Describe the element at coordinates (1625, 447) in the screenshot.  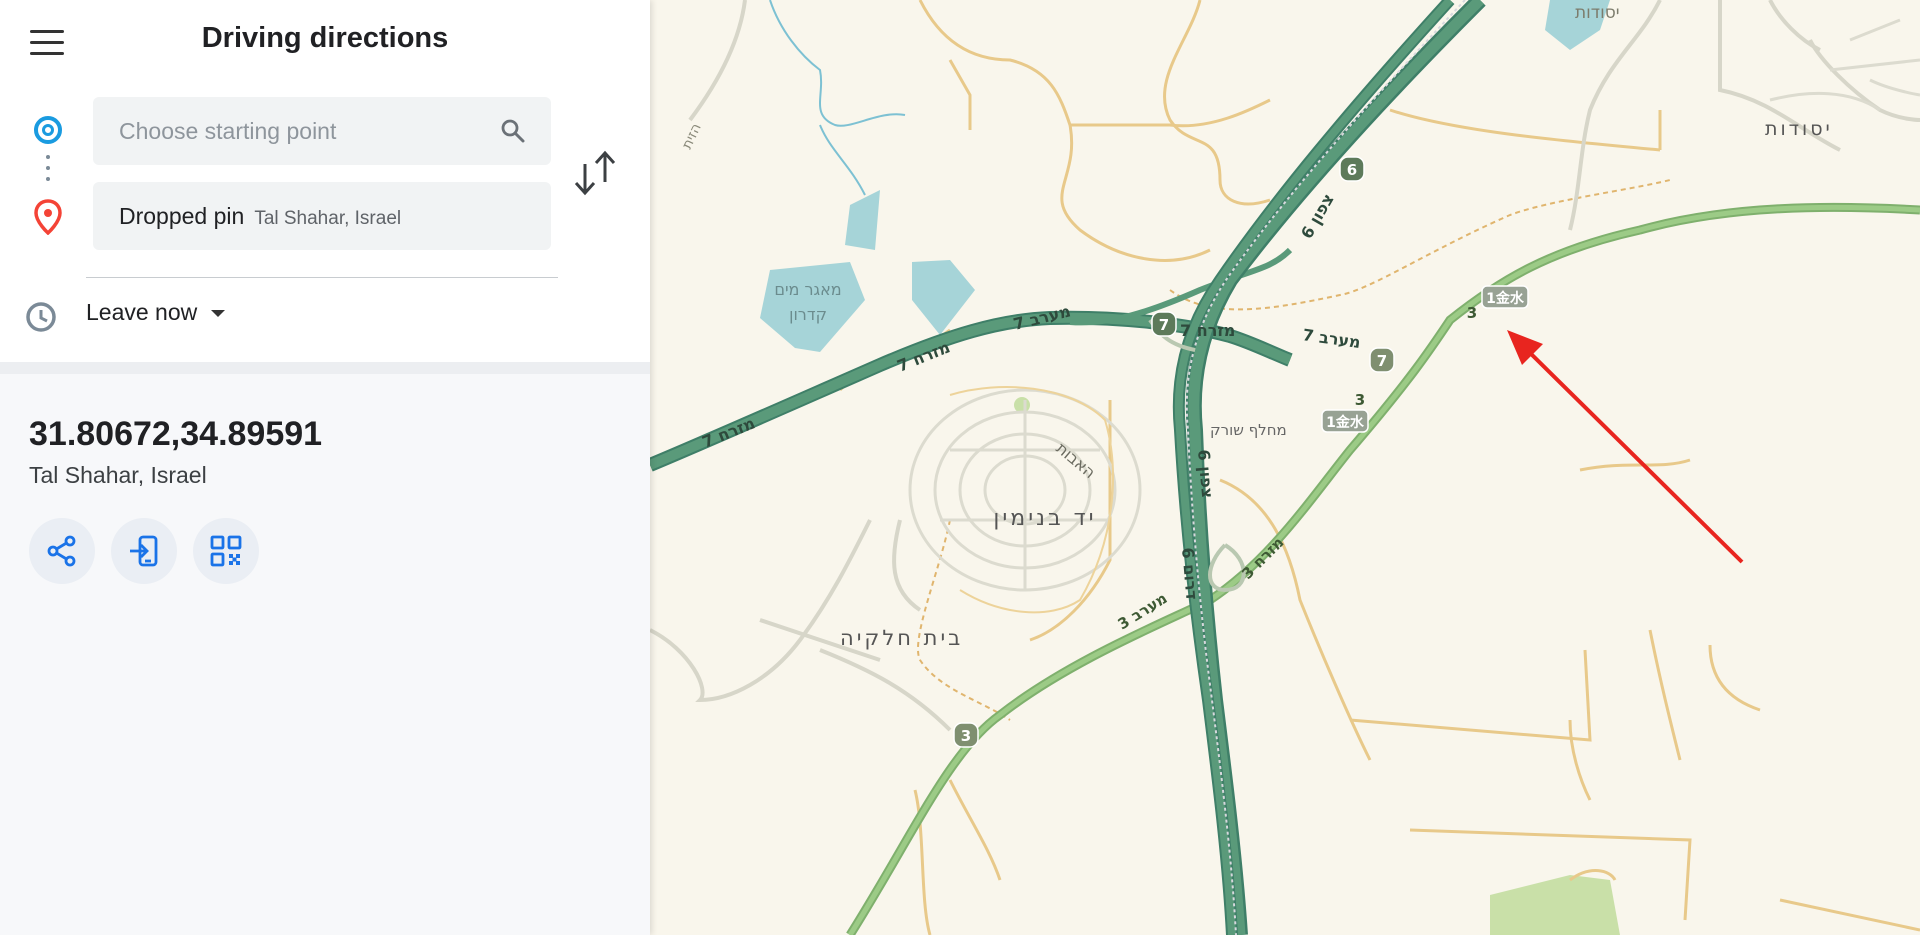
I see `annotation-arrow` at that location.